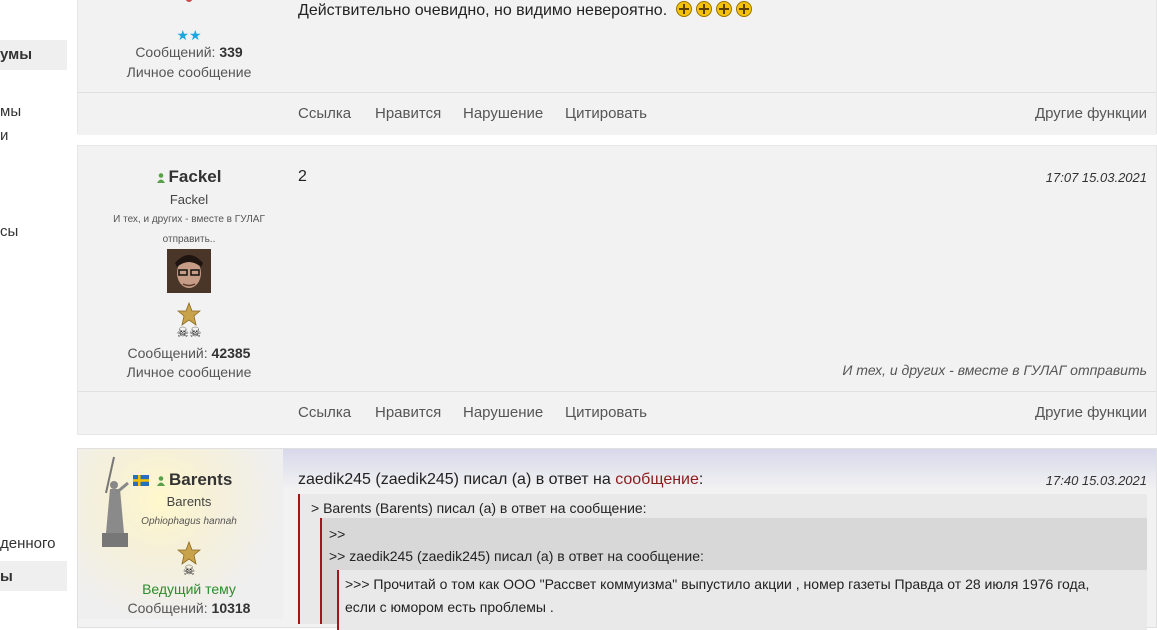 This screenshot has width=1157, height=630. What do you see at coordinates (4, 135) in the screenshot?
I see `sidebar-item-3: и` at bounding box center [4, 135].